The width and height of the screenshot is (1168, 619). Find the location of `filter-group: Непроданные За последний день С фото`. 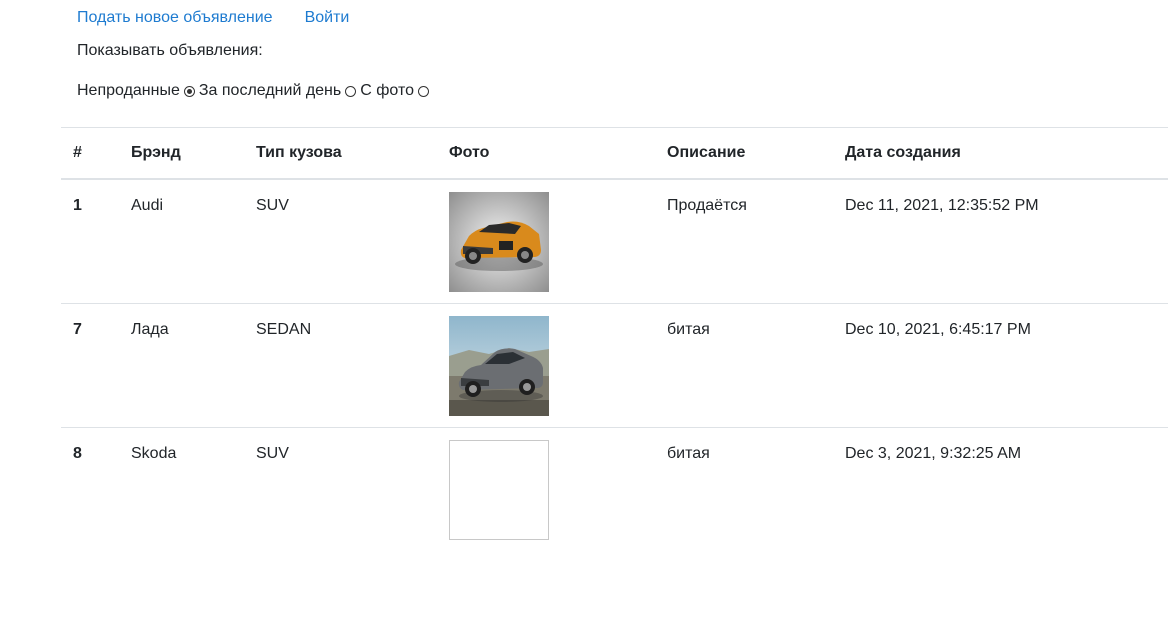

filter-group: Непроданные За последний день С фото is located at coordinates (255, 91).